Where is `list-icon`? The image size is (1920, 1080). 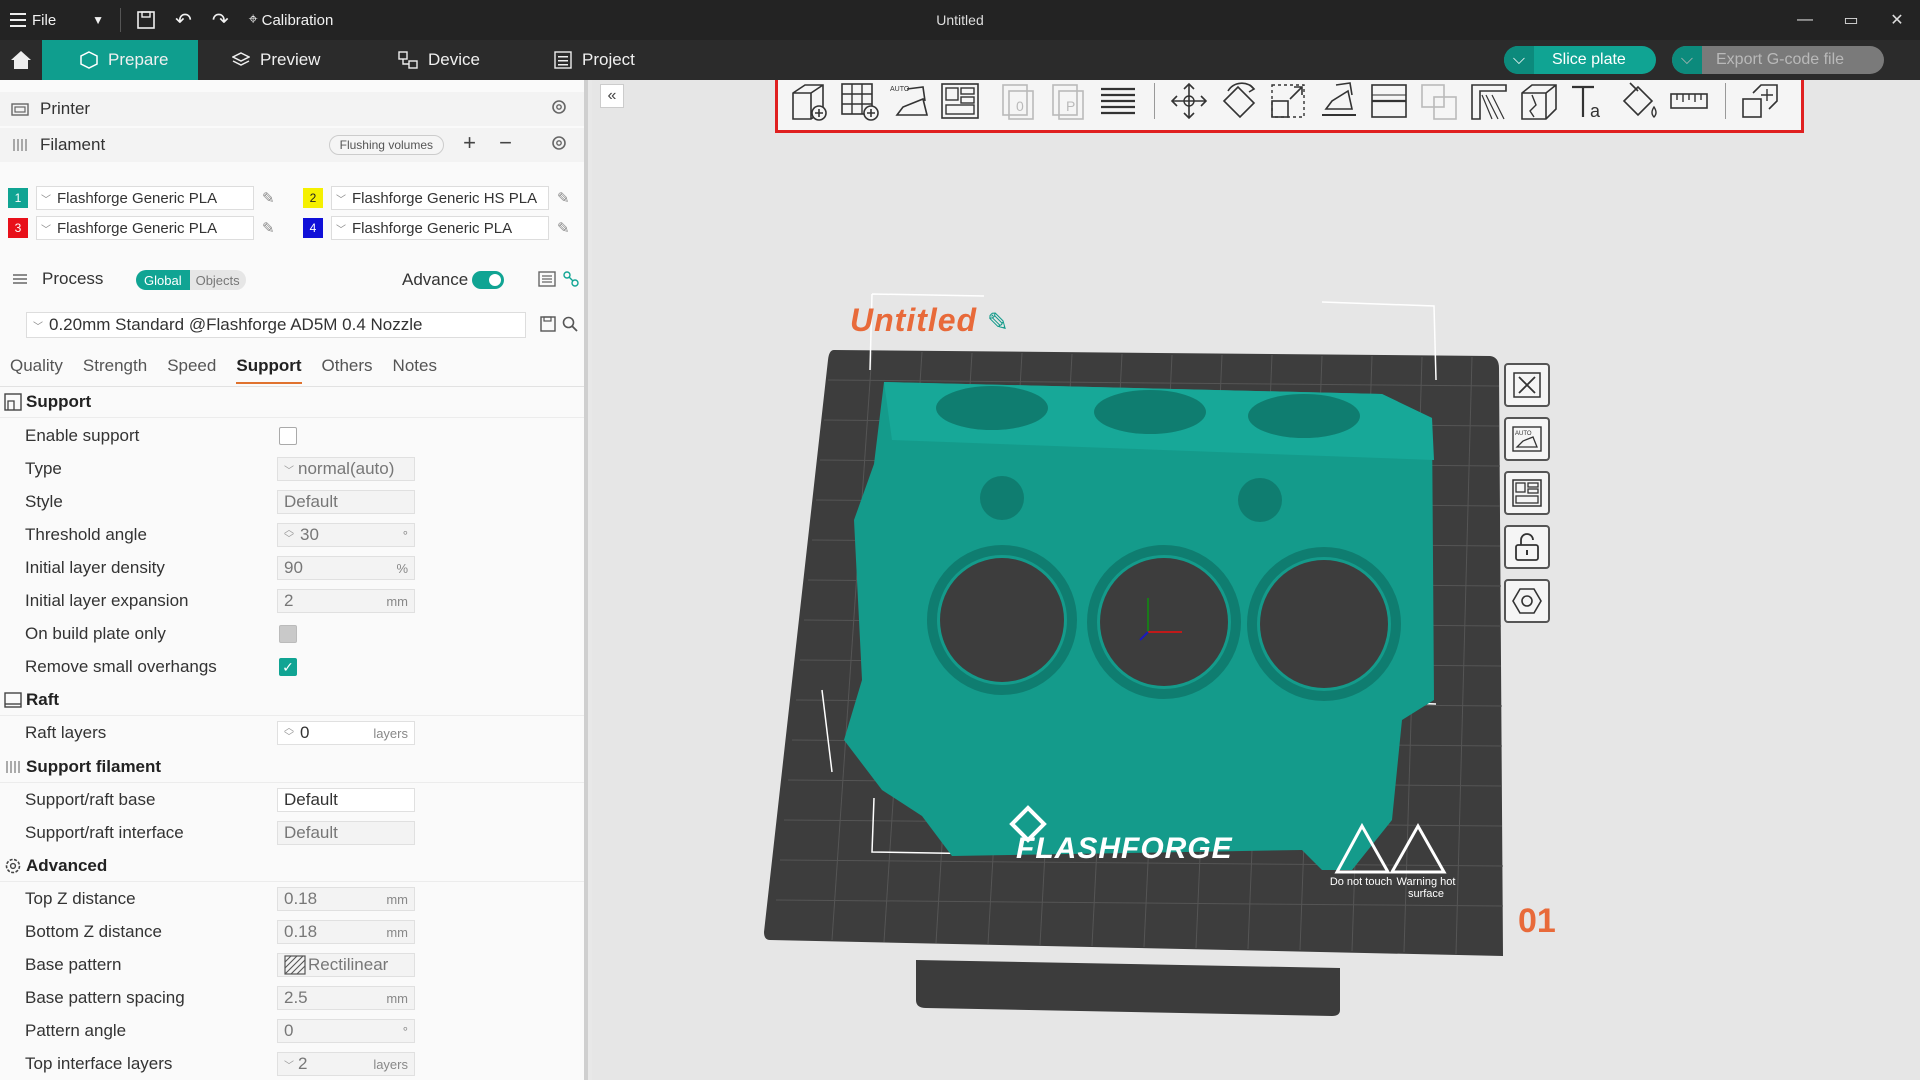
list-icon is located at coordinates (547, 281).